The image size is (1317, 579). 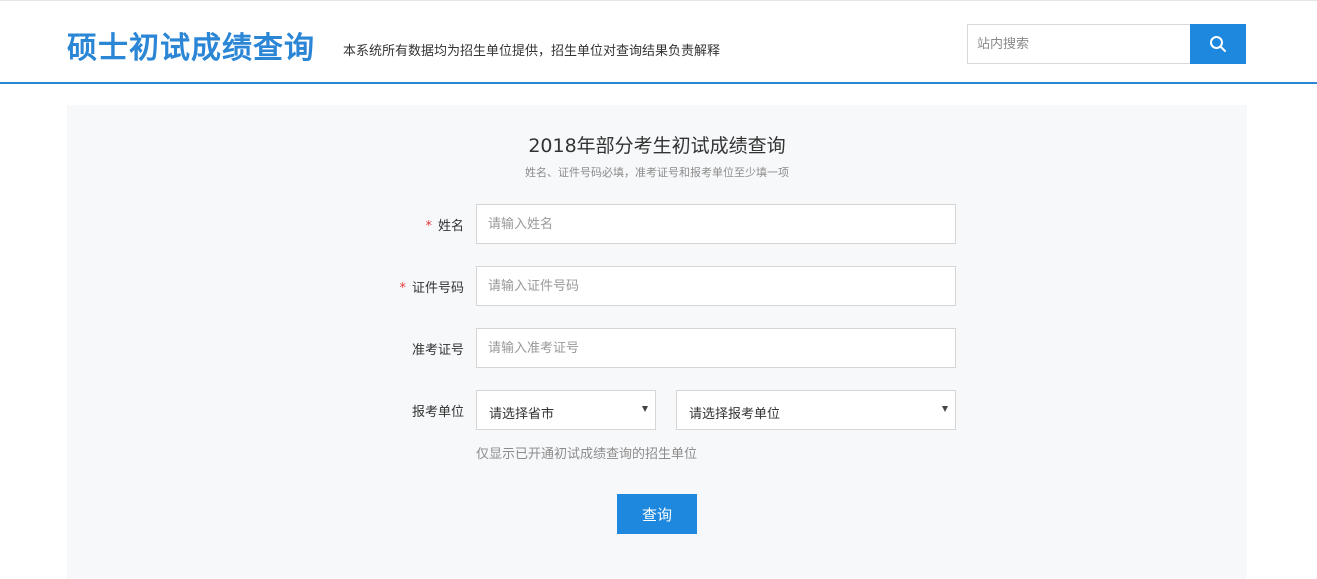 I want to click on search-icon, so click(x=1218, y=44).